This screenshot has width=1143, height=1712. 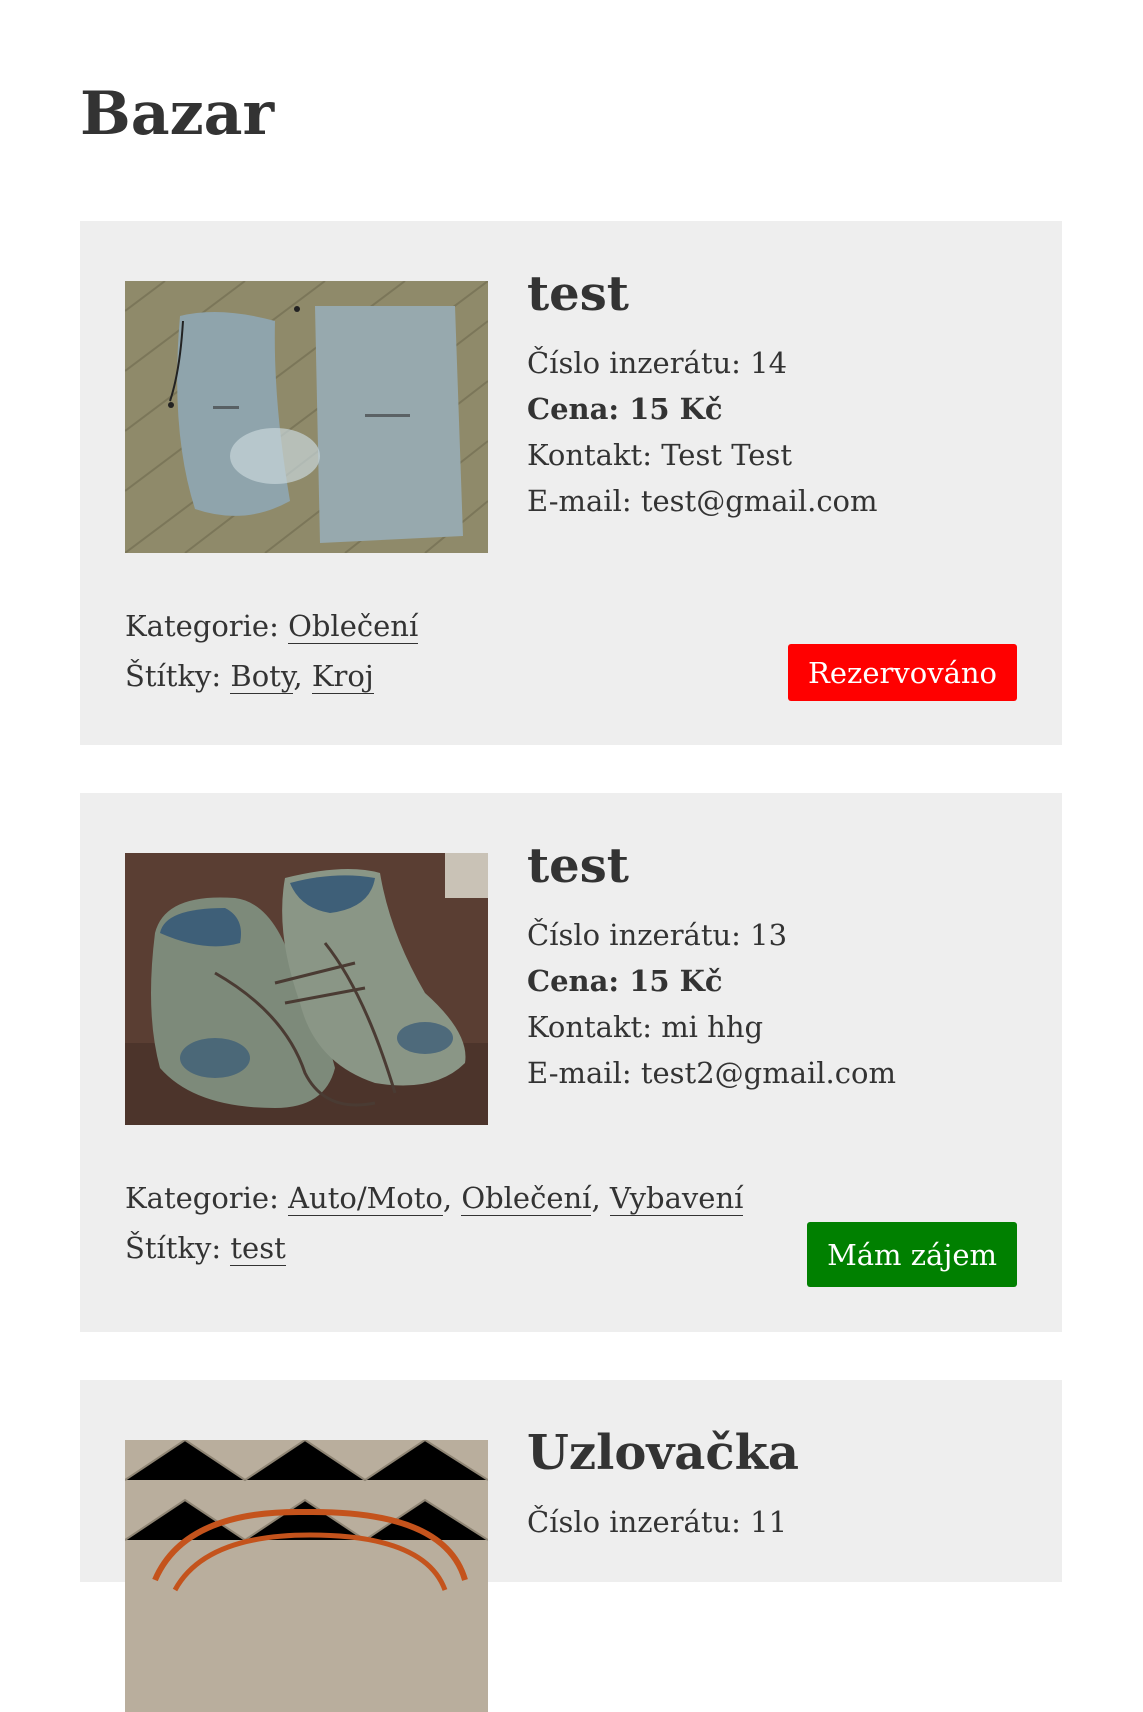 What do you see at coordinates (702, 501) in the screenshot?
I see `listing-email: E-mail: test@gmail.com` at bounding box center [702, 501].